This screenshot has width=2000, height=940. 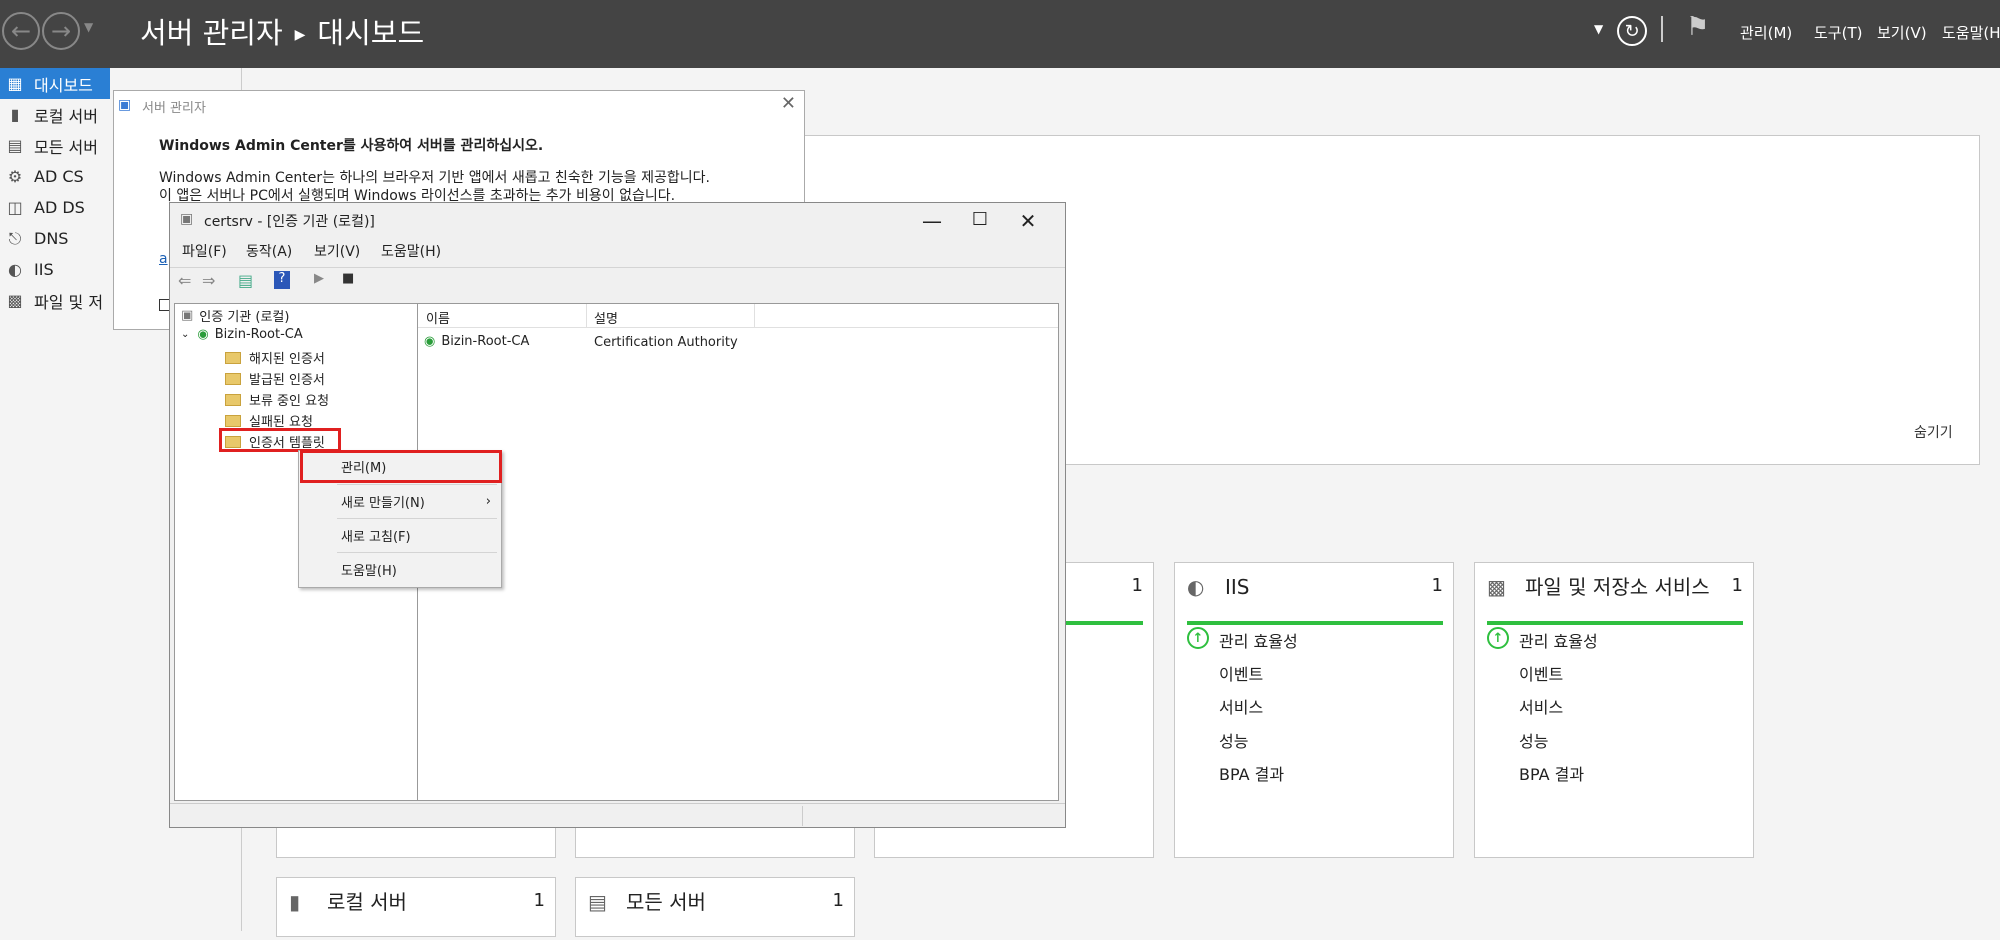 I want to click on tree-label: 보류 중인 요청, so click(x=289, y=401).